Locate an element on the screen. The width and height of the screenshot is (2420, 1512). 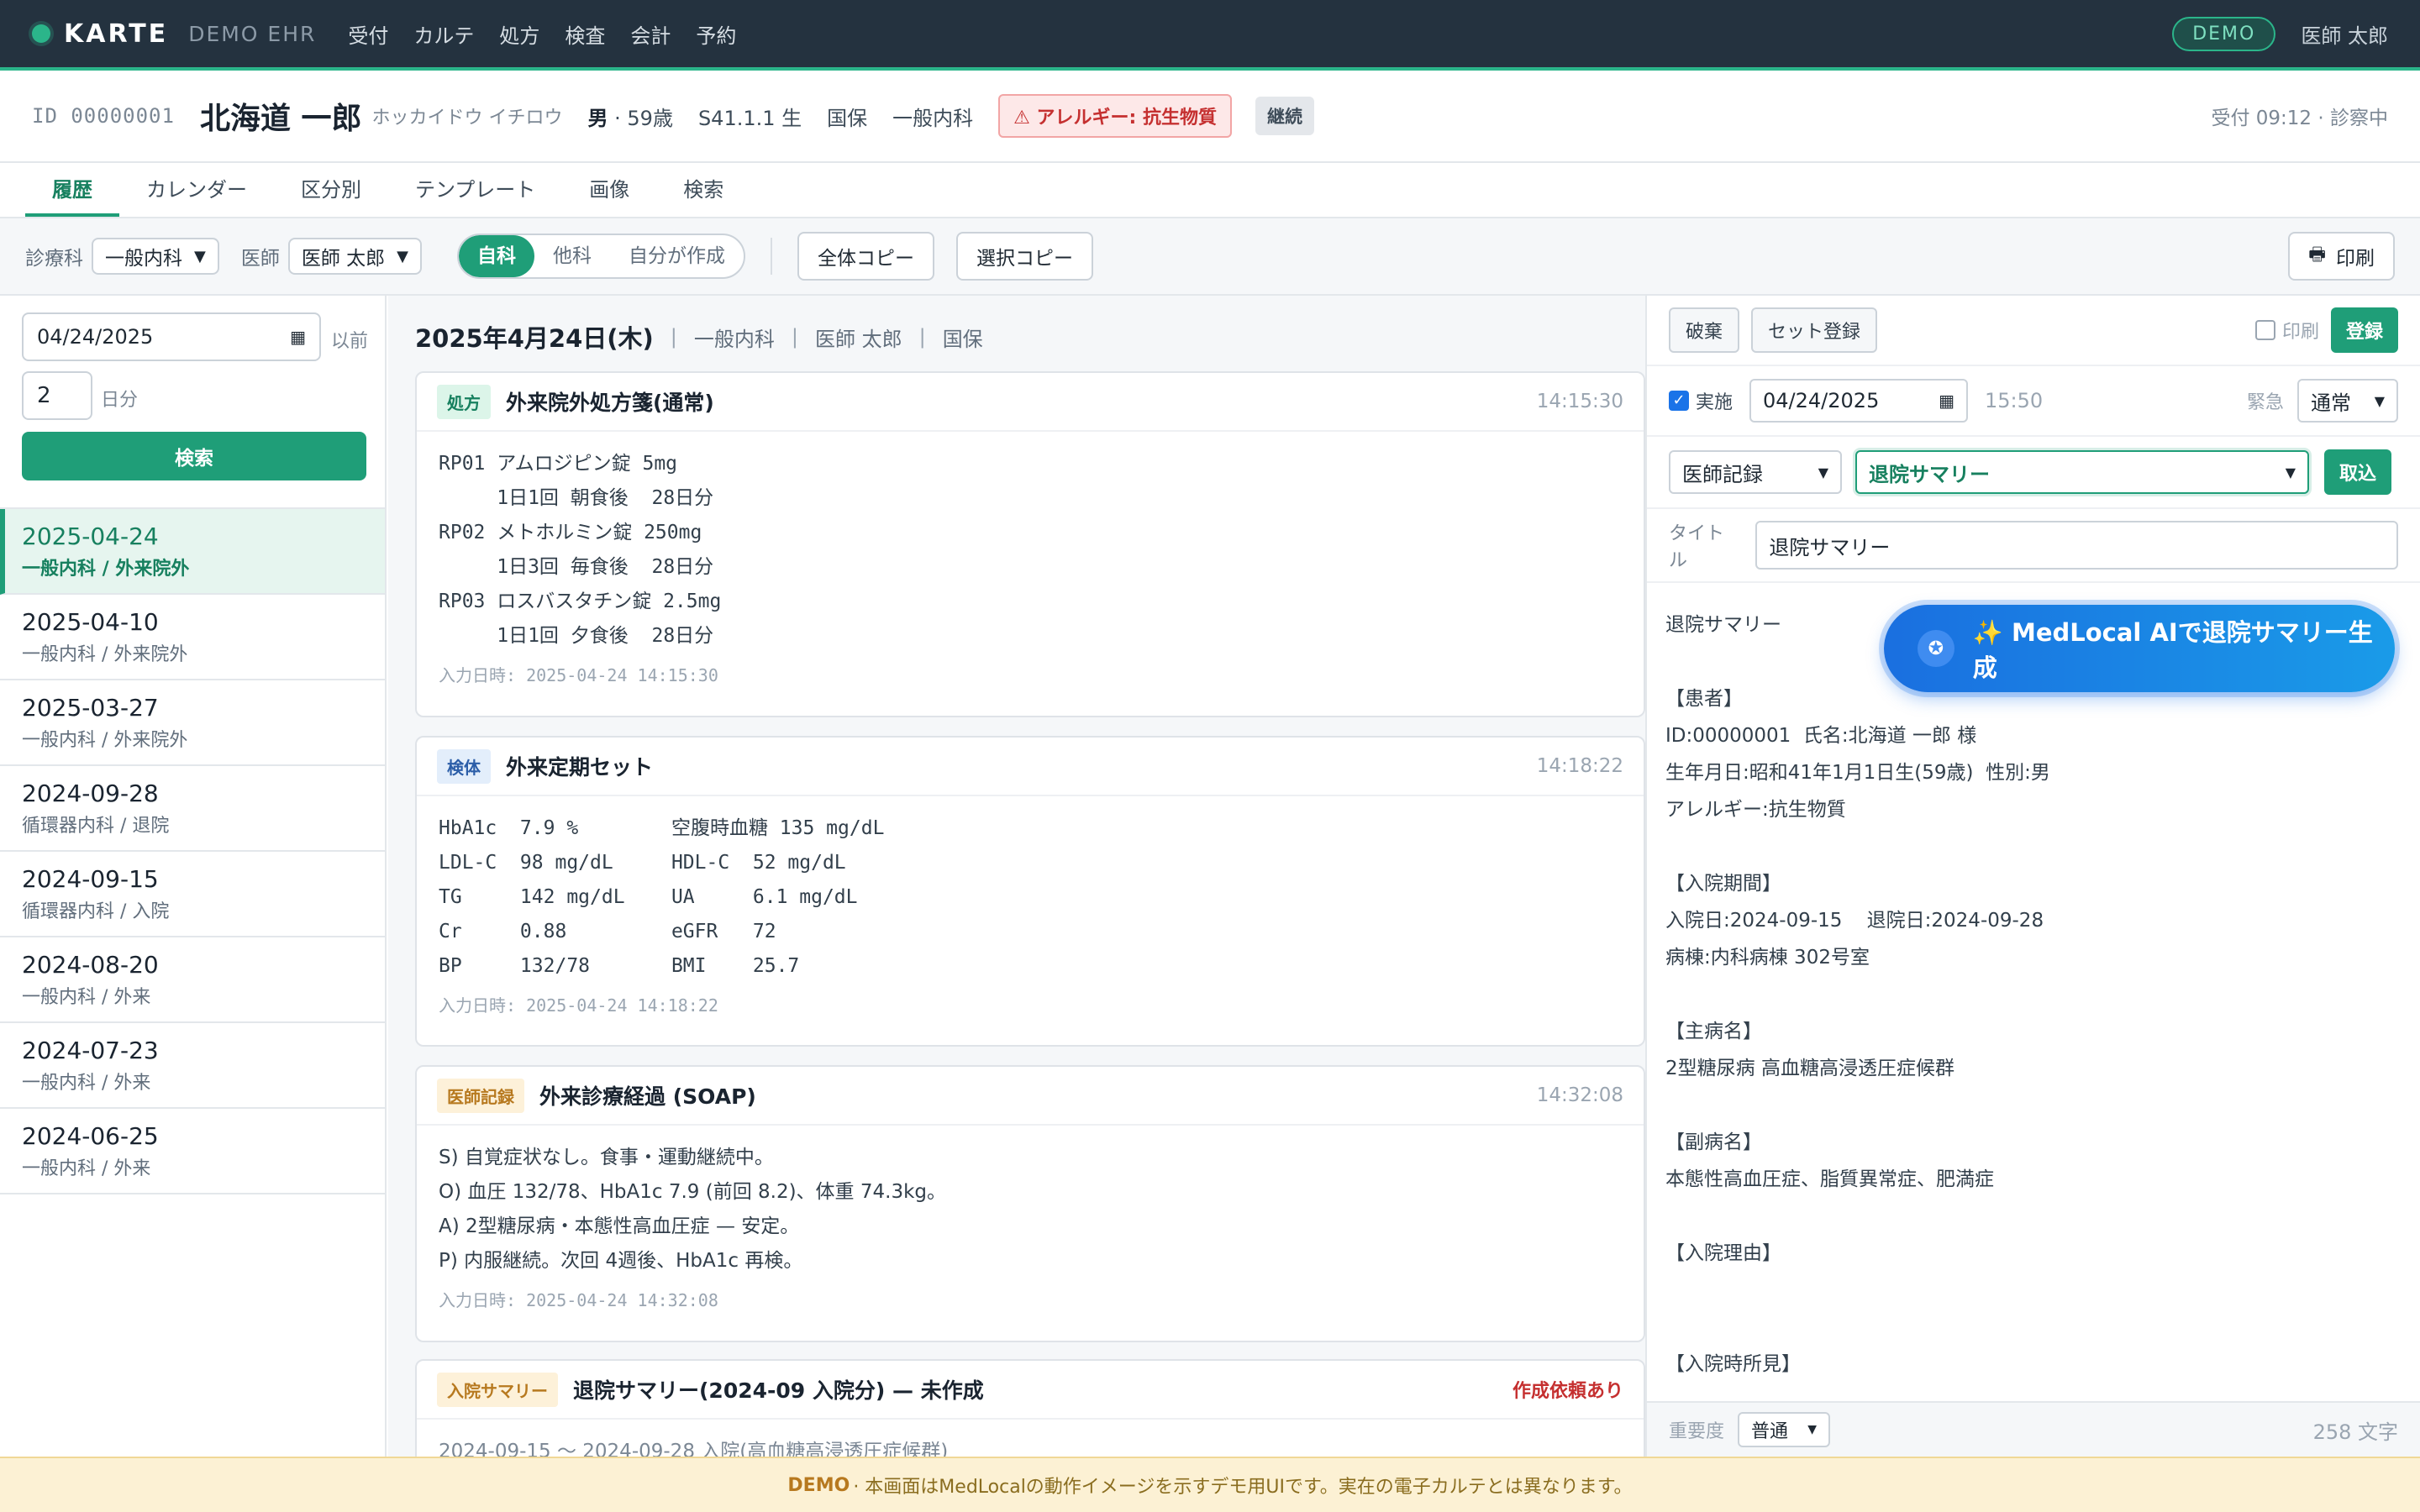
card-line: RP02 メトホルミン錠 250mg is located at coordinates (570, 532).